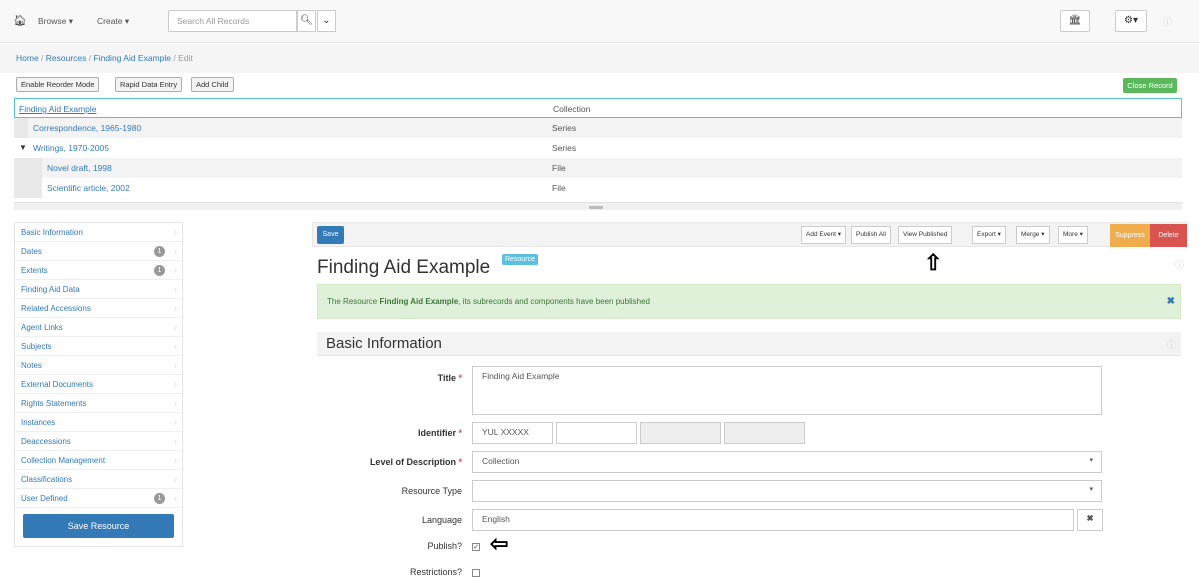  Describe the element at coordinates (98, 308) in the screenshot. I see `sidebar-item: Related Accessions ›` at that location.